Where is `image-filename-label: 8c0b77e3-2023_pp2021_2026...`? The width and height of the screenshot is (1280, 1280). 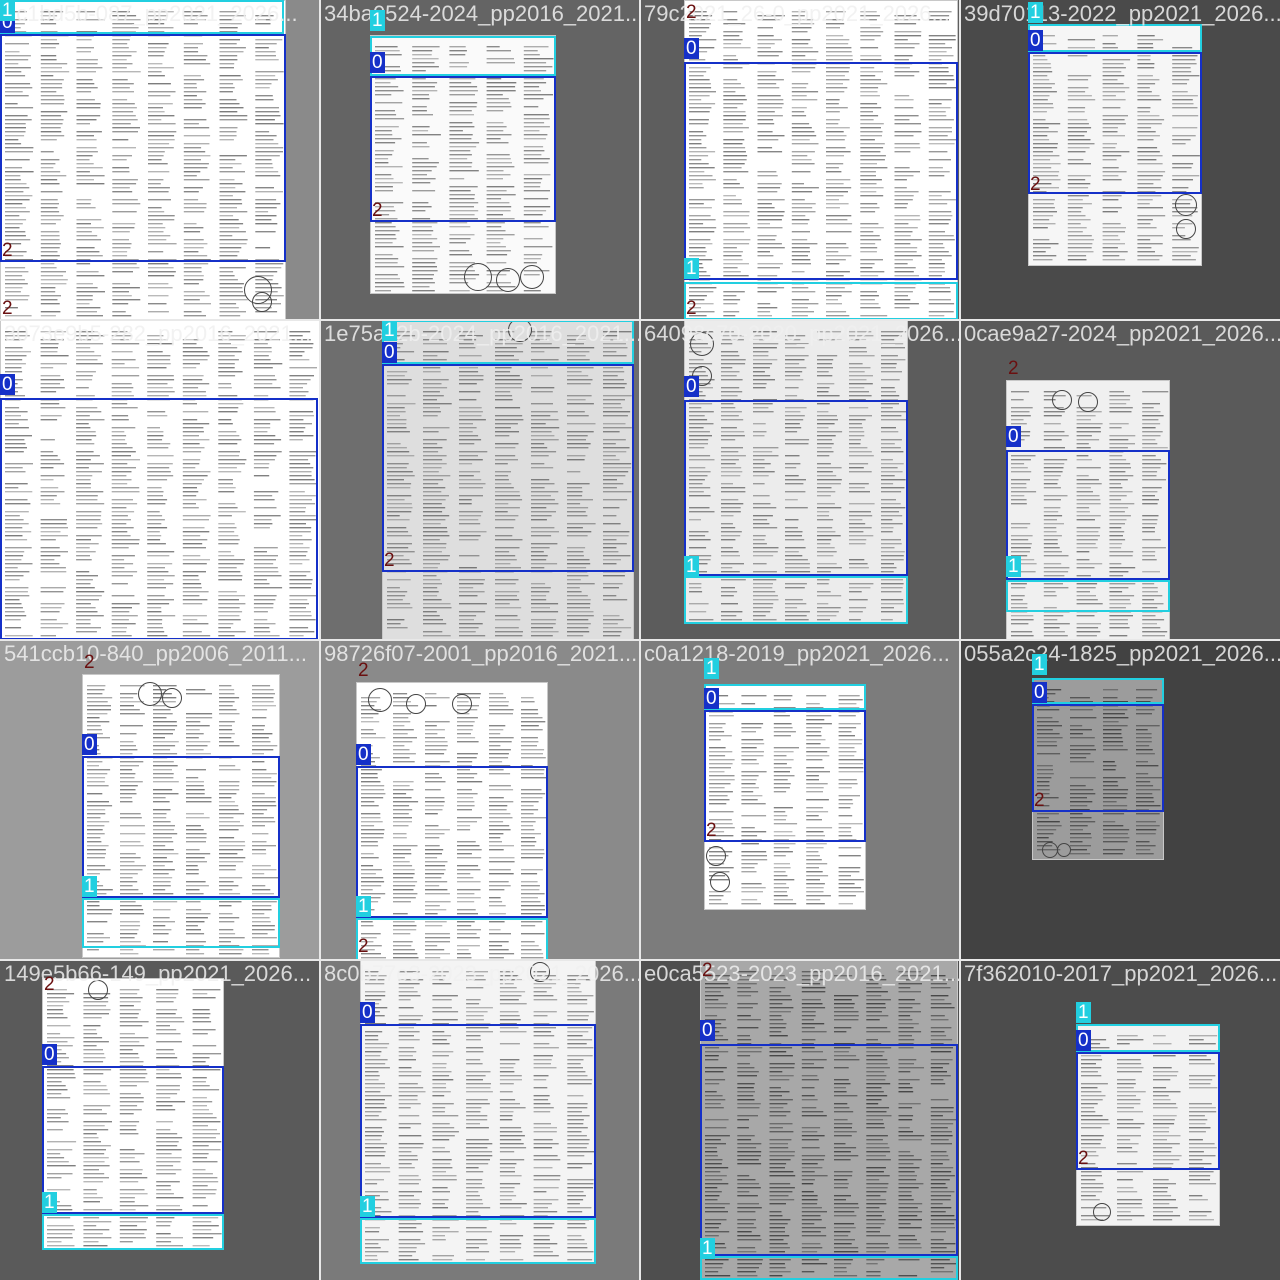
image-filename-label: 8c0b77e3-2023_pp2021_2026... is located at coordinates (482, 973).